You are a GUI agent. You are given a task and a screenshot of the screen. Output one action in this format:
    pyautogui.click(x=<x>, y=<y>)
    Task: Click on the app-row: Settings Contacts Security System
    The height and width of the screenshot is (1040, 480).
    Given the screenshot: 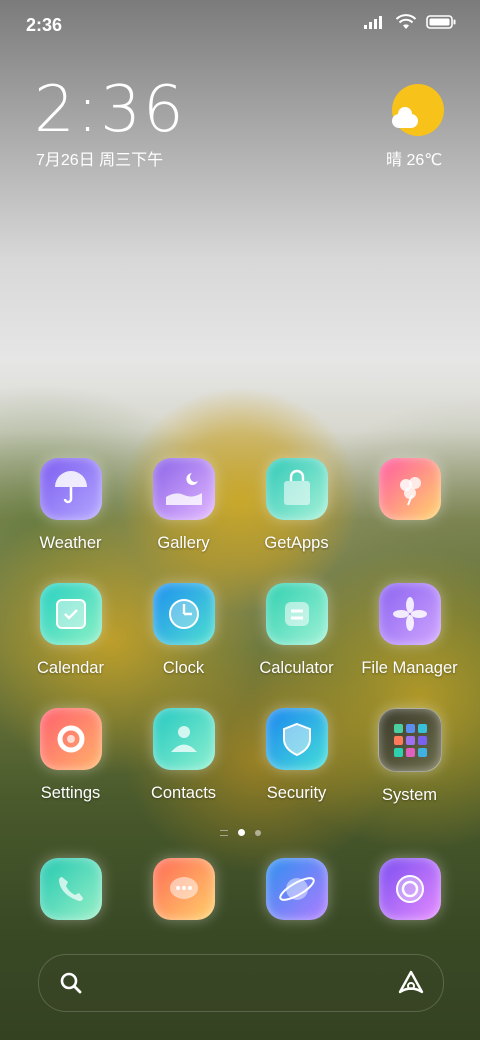 What is the action you would take?
    pyautogui.click(x=240, y=770)
    